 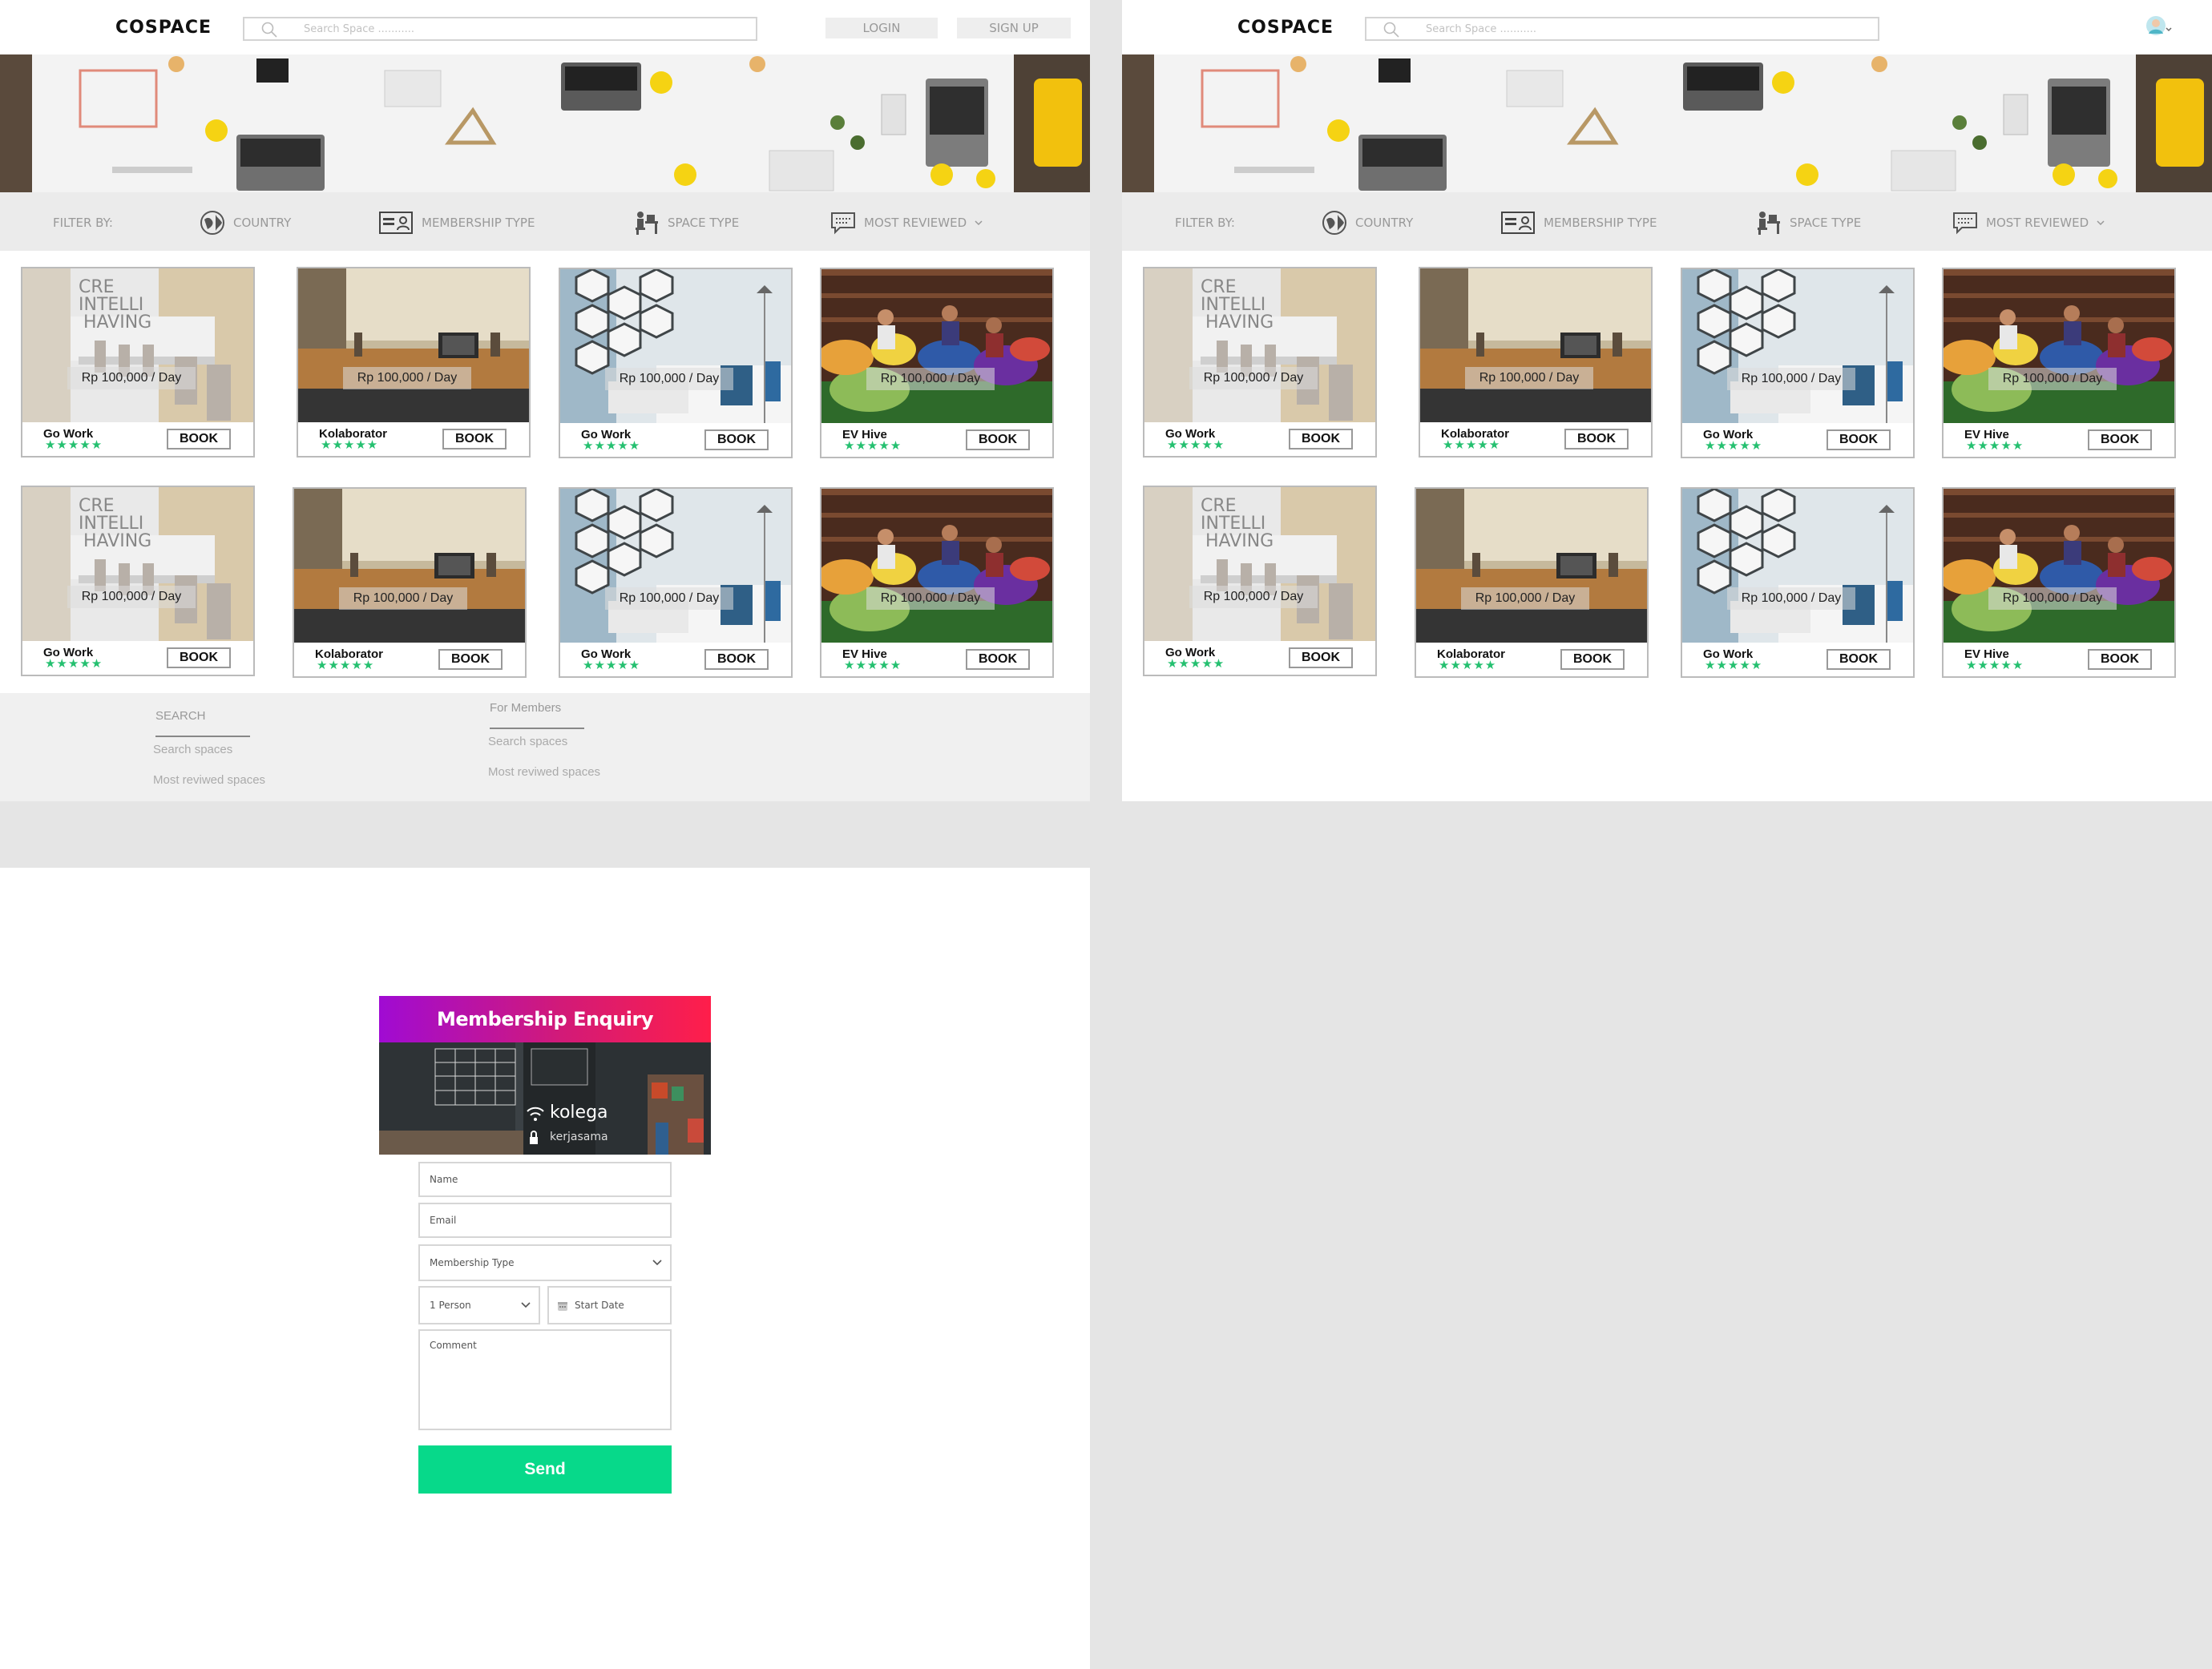 I want to click on email-field: Email, so click(x=545, y=1220).